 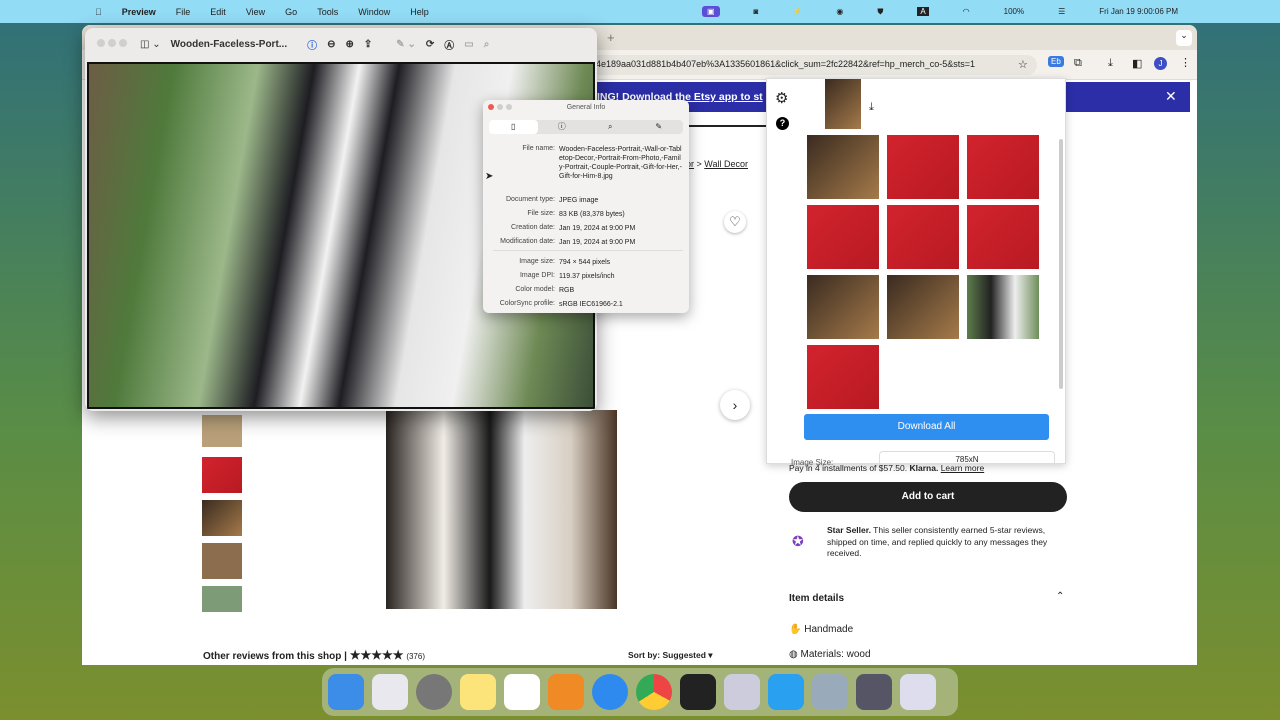 I want to click on collapse-chevron-icon: ⌃, so click(x=1060, y=596).